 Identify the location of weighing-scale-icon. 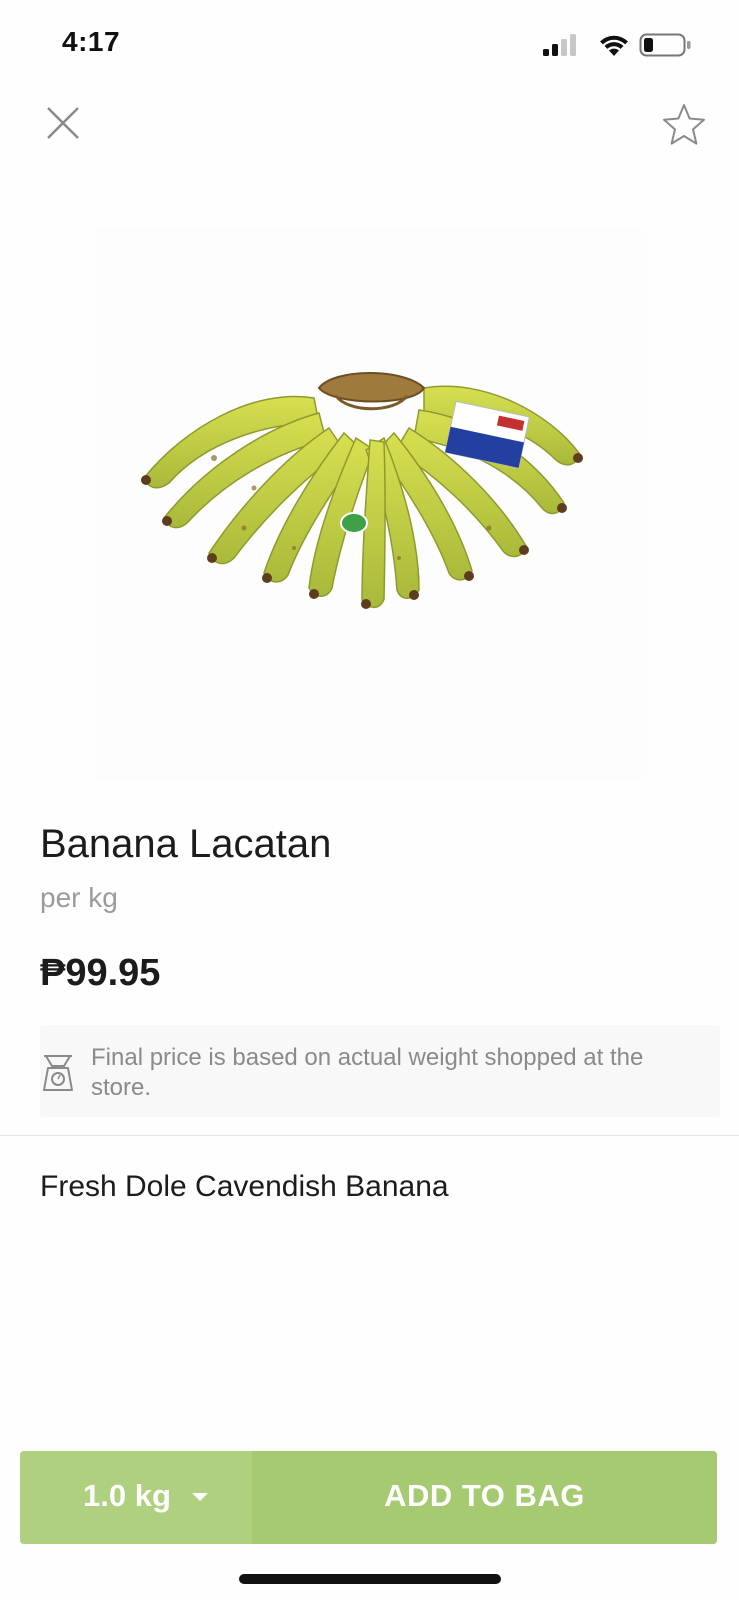
(58, 1073).